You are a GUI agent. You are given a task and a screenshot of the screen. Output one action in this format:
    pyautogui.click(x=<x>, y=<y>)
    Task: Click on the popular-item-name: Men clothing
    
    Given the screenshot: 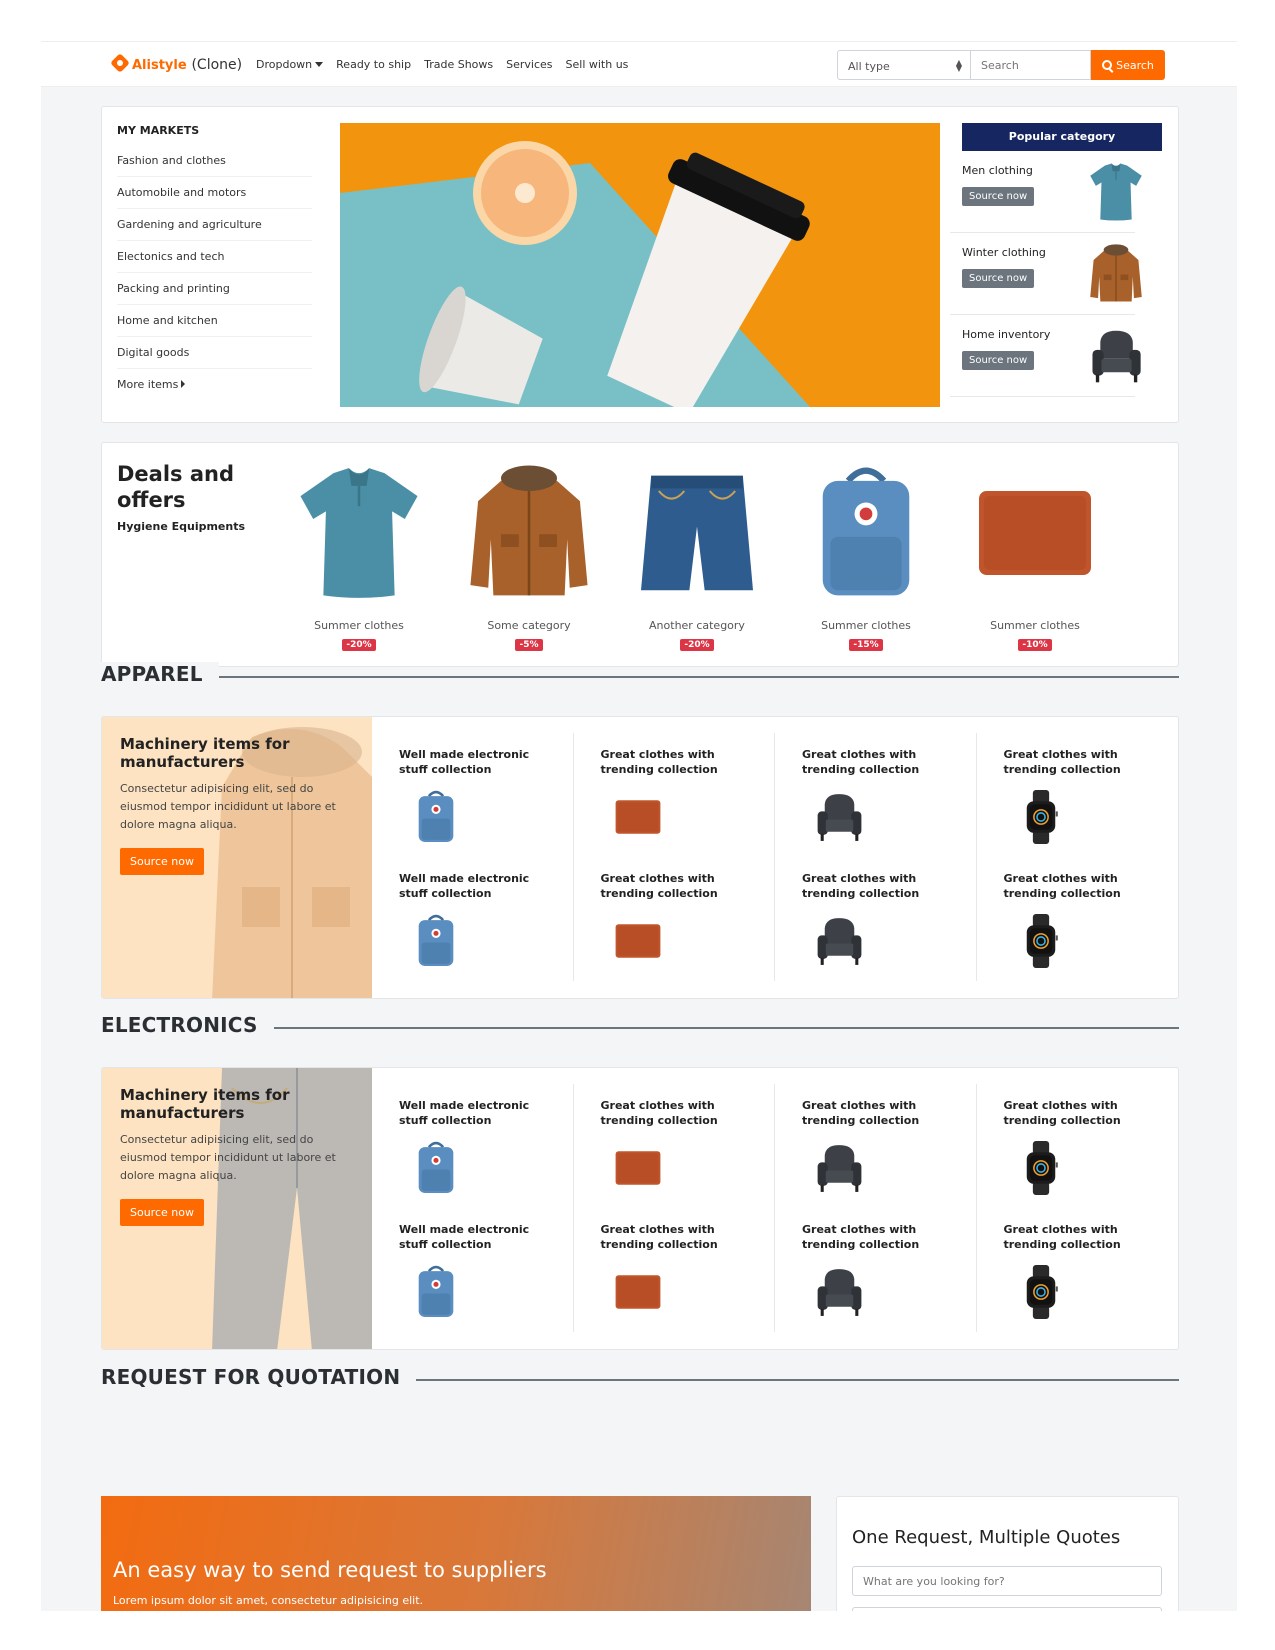 What is the action you would take?
    pyautogui.click(x=997, y=170)
    